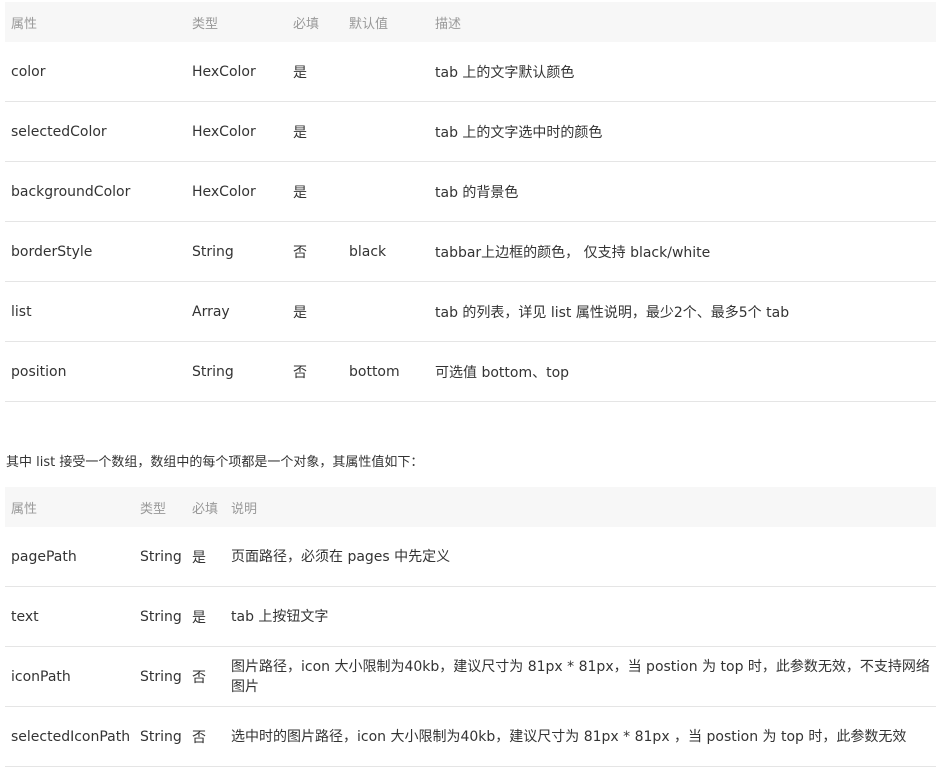  What do you see at coordinates (95, 371) in the screenshot?
I see `cell-property: position` at bounding box center [95, 371].